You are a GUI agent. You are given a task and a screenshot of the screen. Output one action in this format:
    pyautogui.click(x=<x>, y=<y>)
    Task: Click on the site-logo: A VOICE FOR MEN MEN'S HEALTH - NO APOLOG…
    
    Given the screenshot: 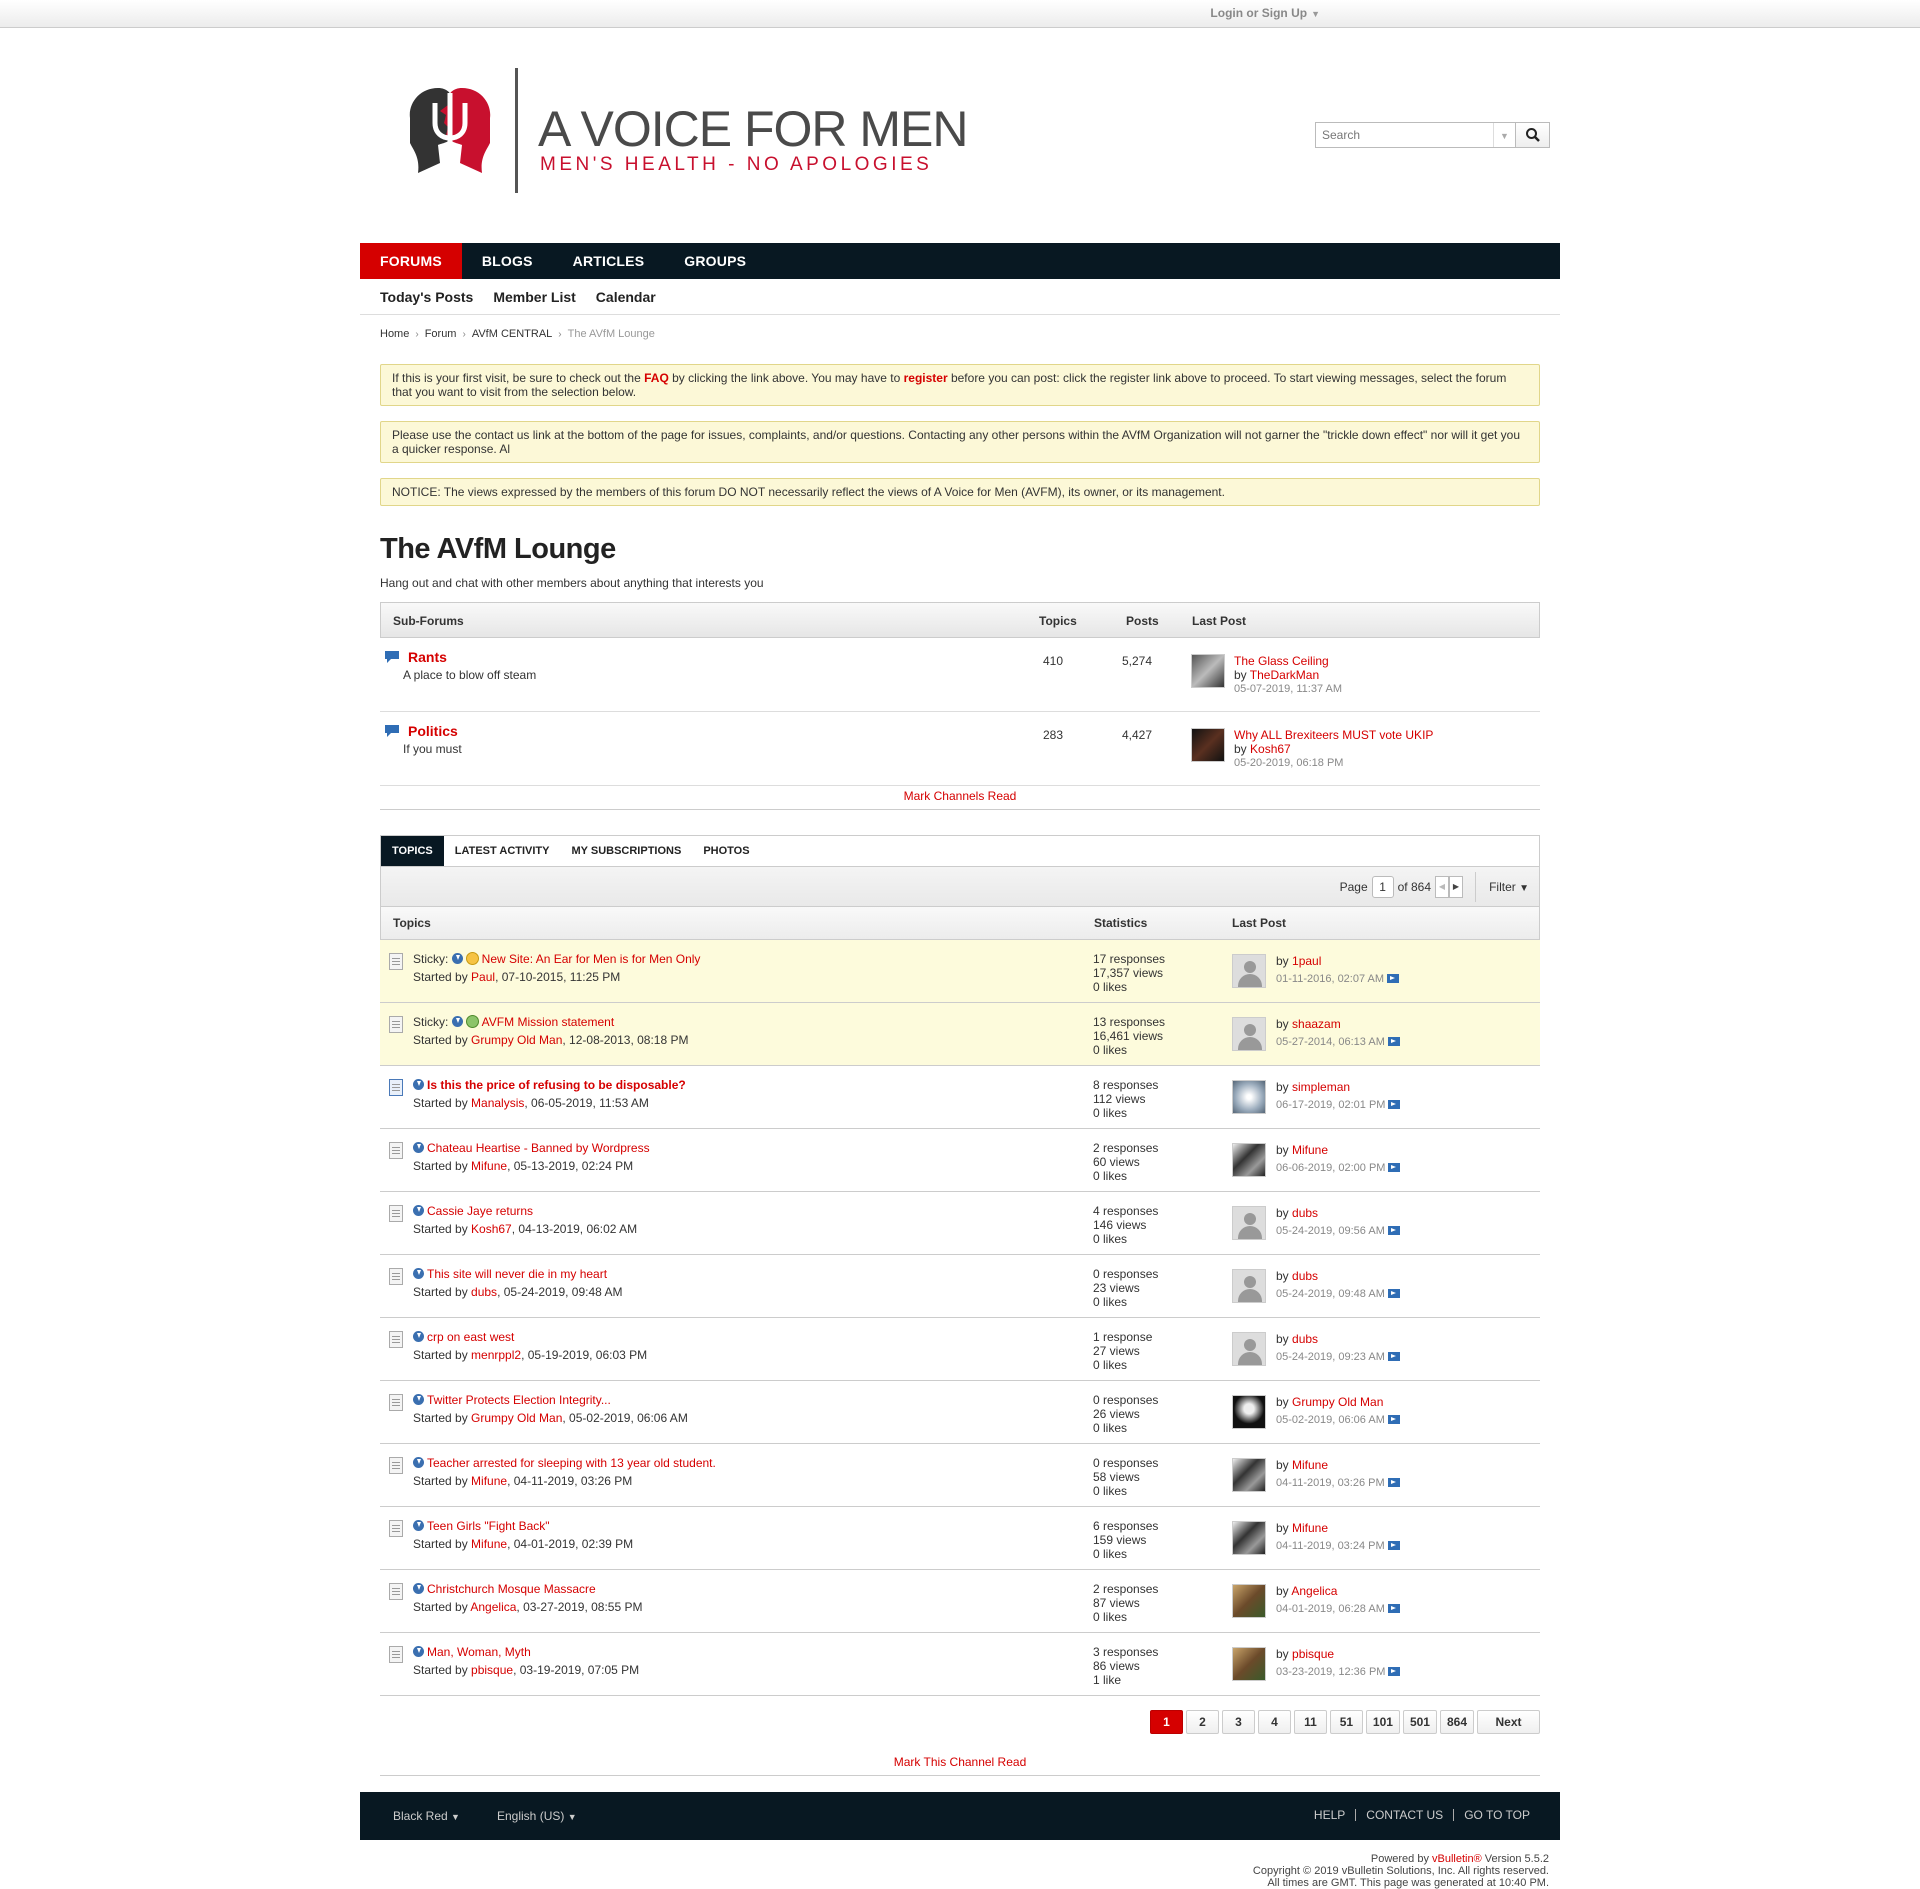 What is the action you would take?
    pyautogui.click(x=690, y=133)
    